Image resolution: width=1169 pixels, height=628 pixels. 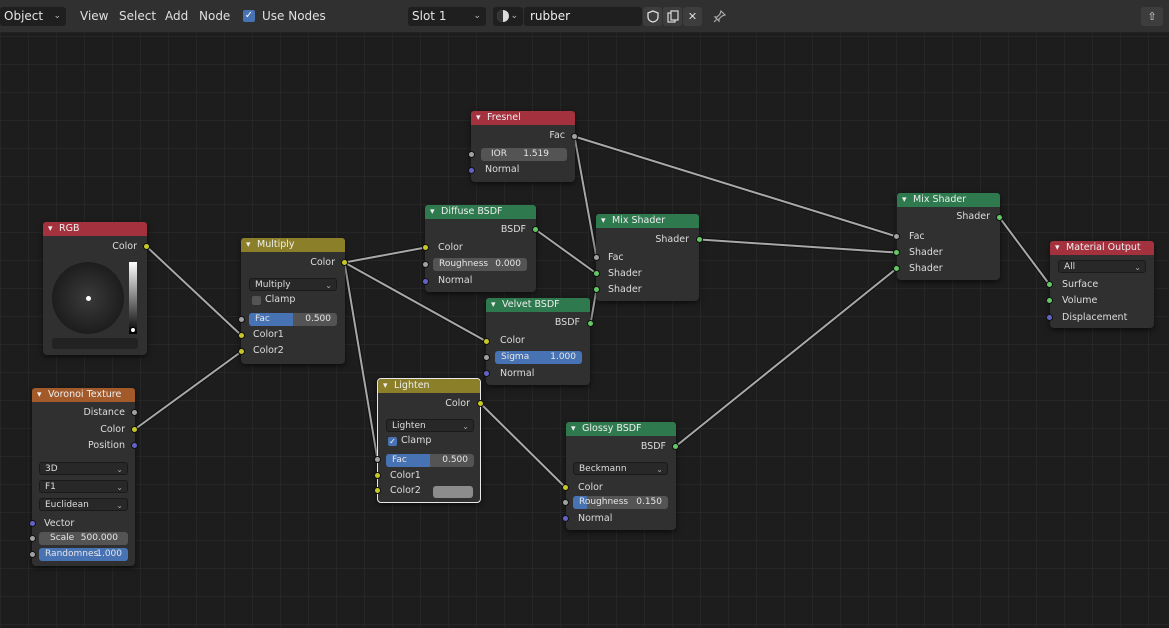 I want to click on pin-button, so click(x=719, y=16).